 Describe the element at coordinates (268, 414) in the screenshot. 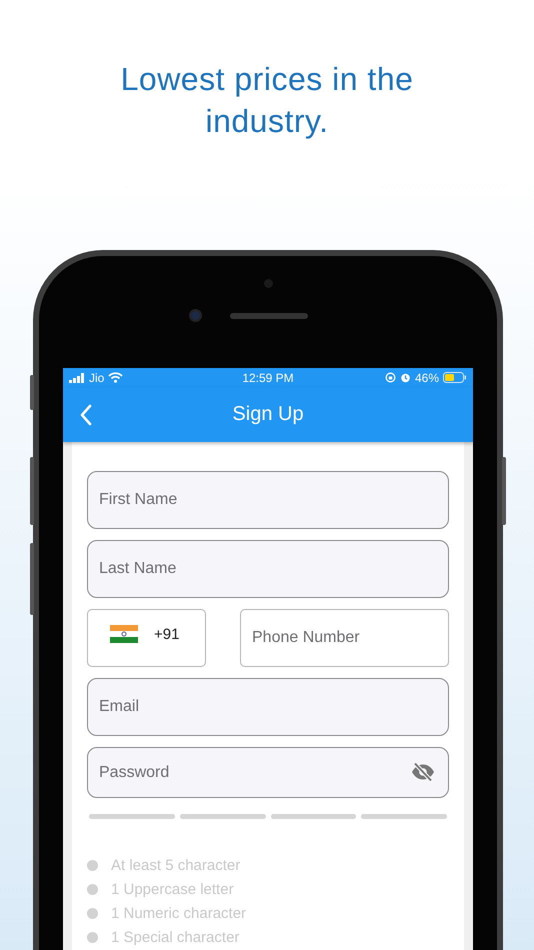

I see `screen-title: Sign Up` at that location.